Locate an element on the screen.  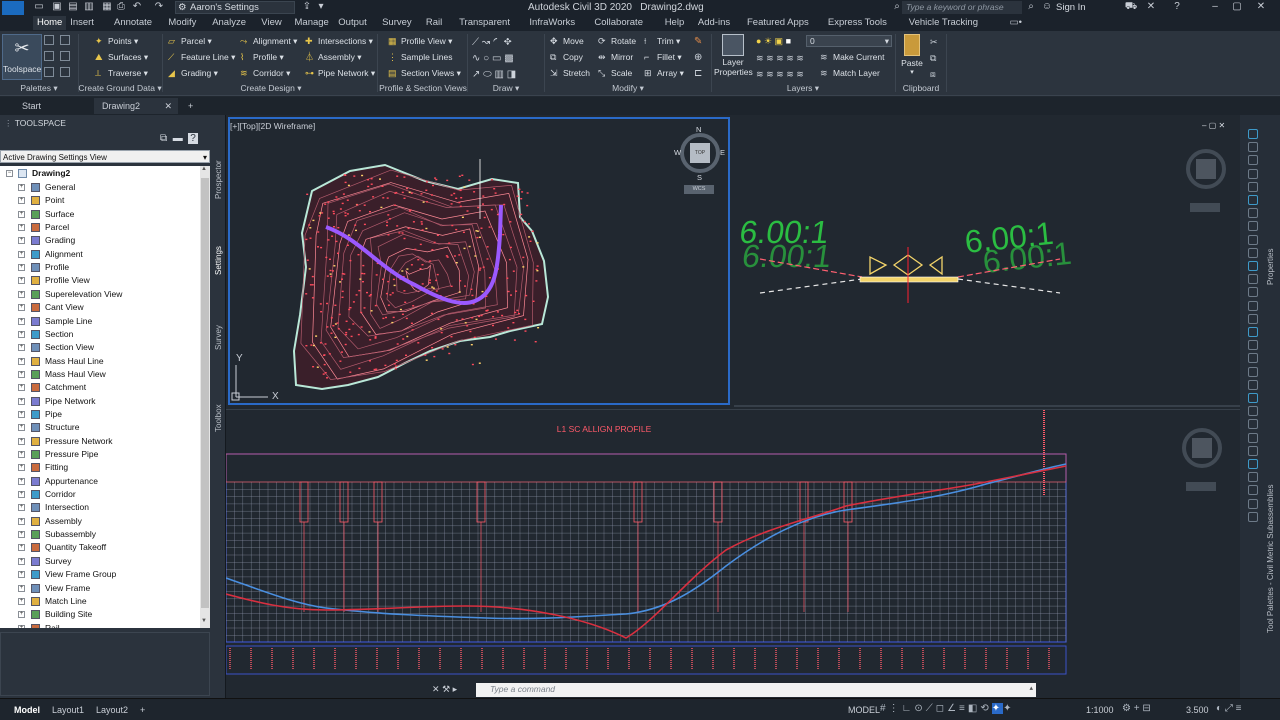
layer-lock-icon: ≋ is located at coordinates (760, 74).